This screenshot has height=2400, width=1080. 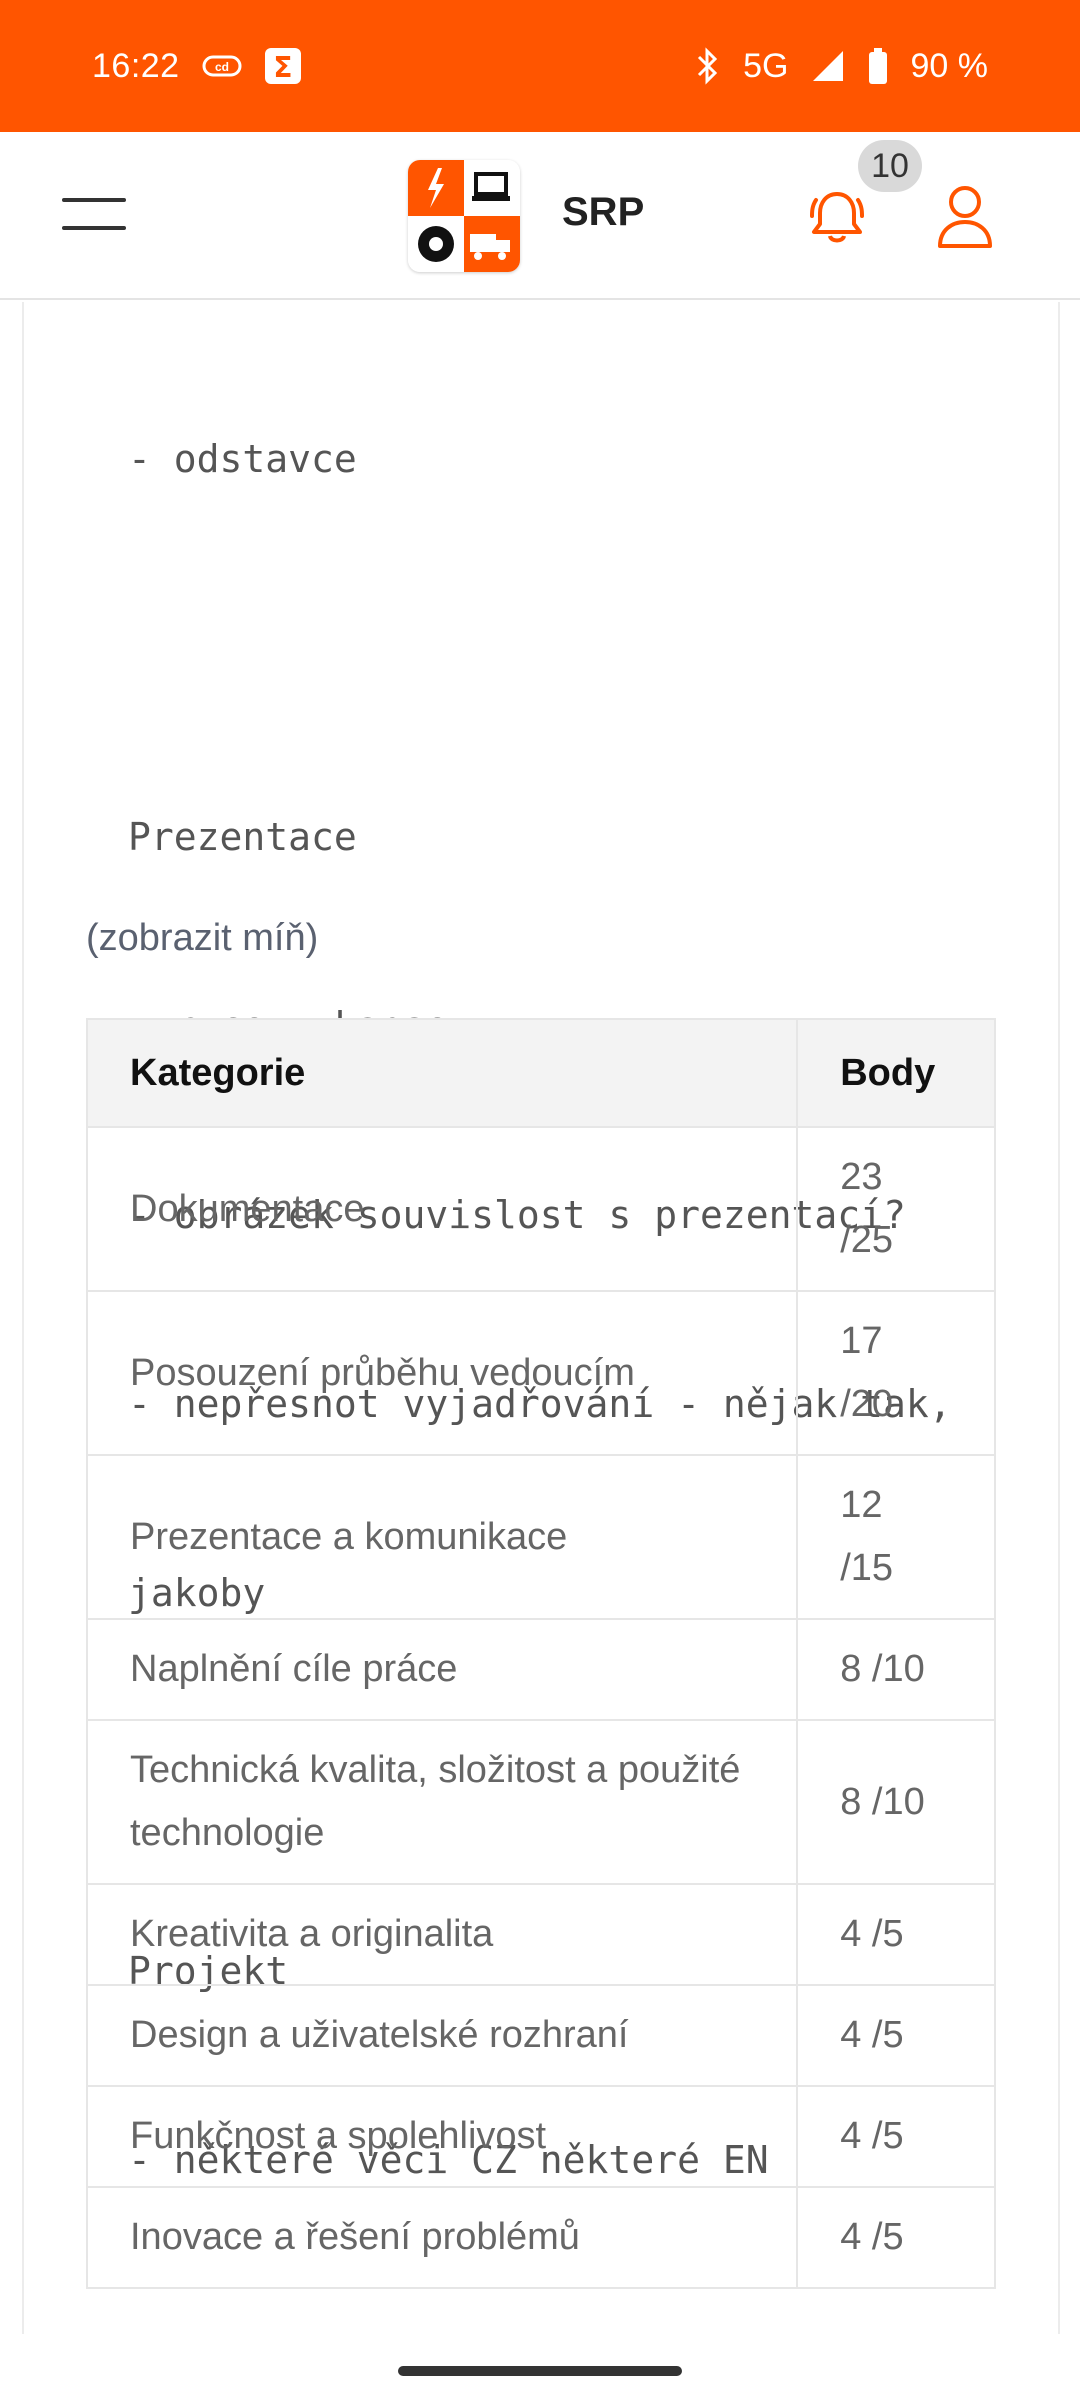 What do you see at coordinates (540, 66) in the screenshot?
I see `status-bar: 16:22 cd Σ 5G 90 %` at bounding box center [540, 66].